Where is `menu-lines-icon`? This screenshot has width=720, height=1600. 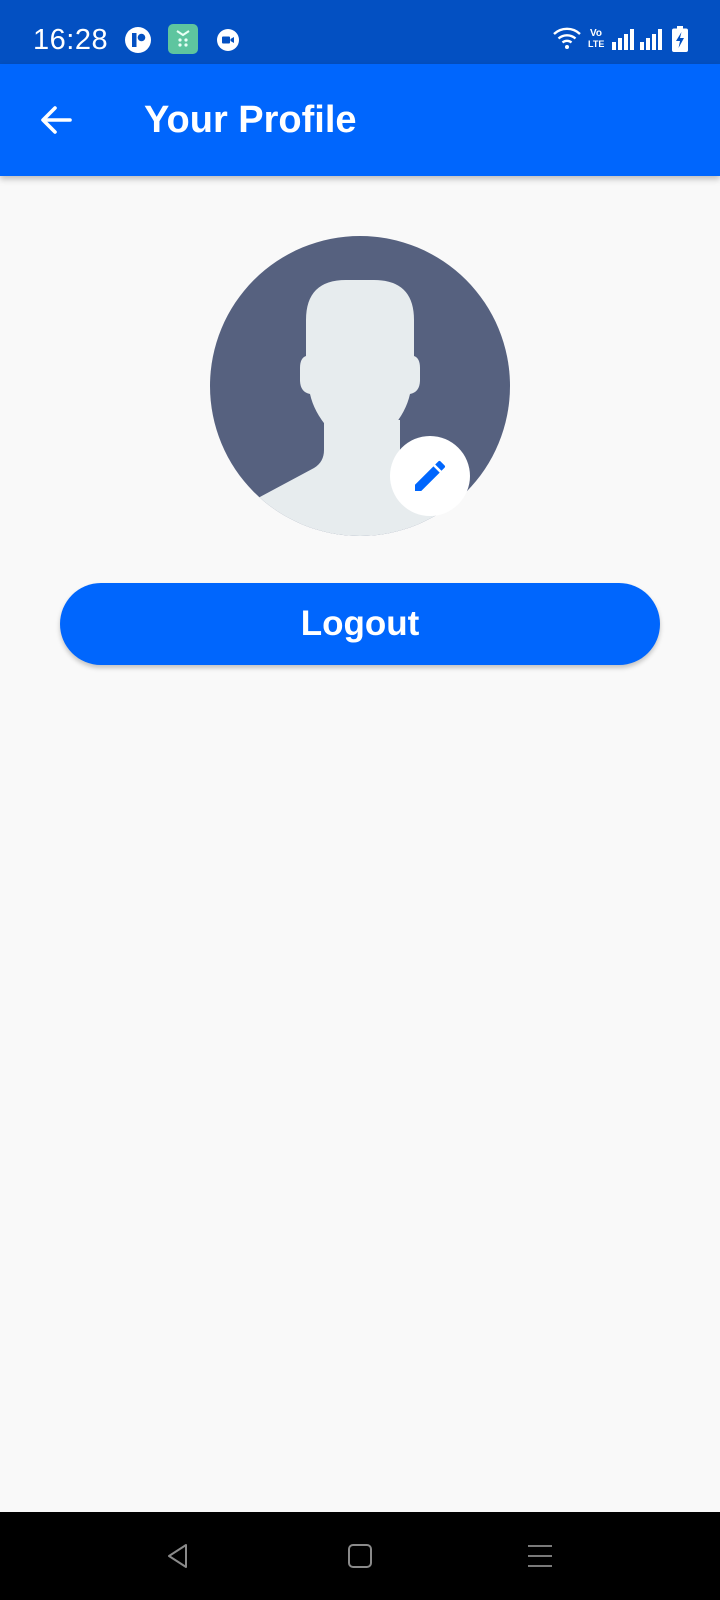
menu-lines-icon is located at coordinates (540, 1556).